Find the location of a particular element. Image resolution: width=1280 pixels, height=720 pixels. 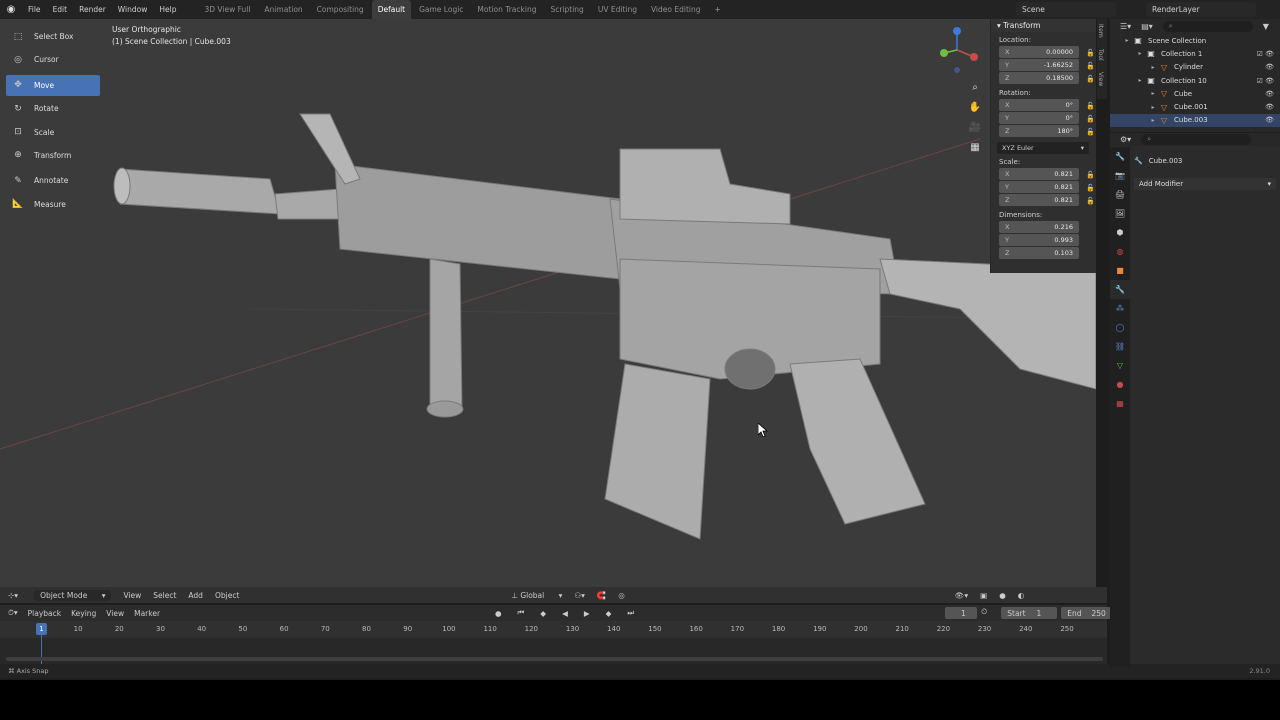

object-tab-icon: ■ is located at coordinates (1120, 270).